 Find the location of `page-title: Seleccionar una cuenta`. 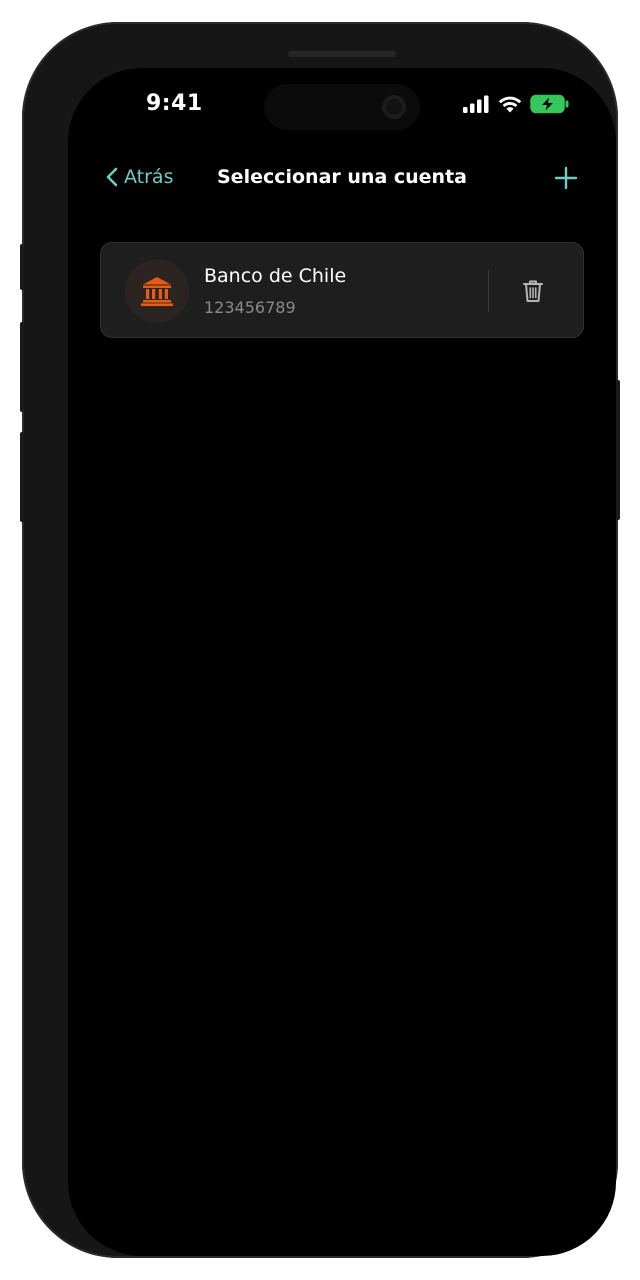

page-title: Seleccionar una cuenta is located at coordinates (342, 177).